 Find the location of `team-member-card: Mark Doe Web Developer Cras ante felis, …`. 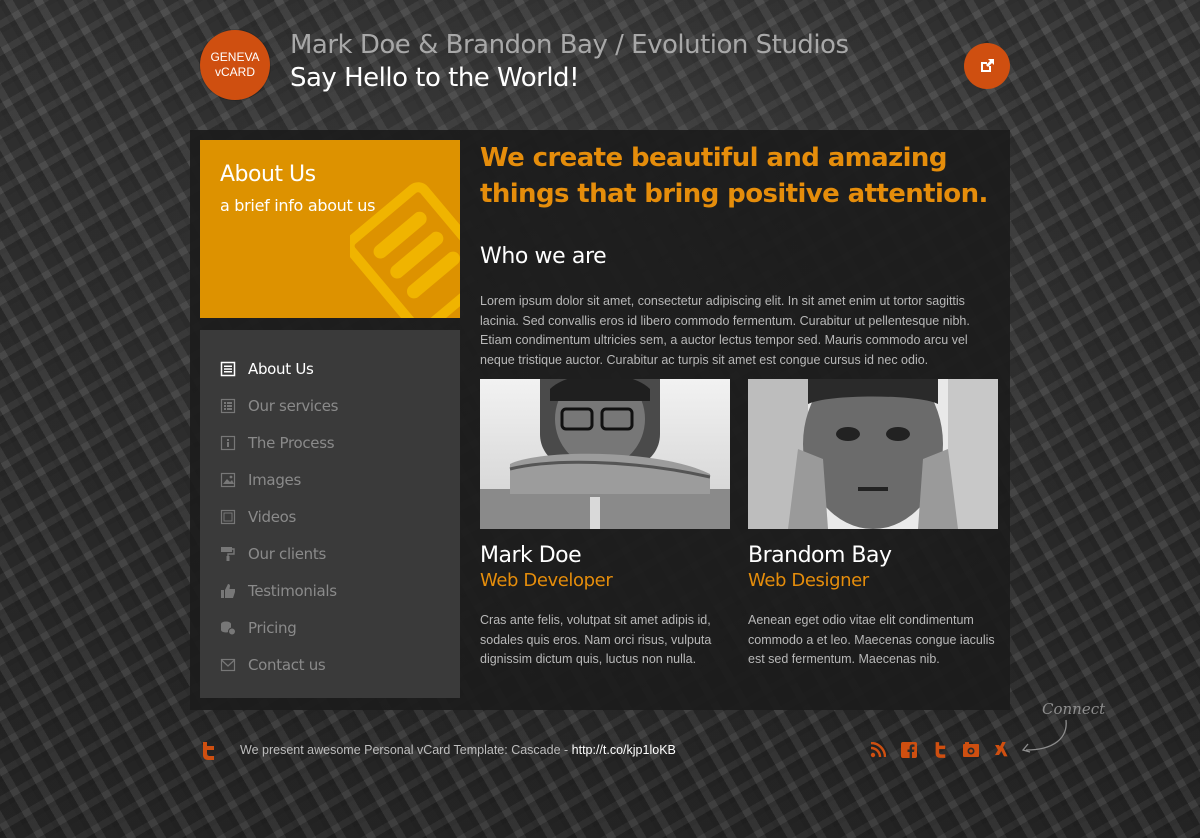

team-member-card: Mark Doe Web Developer Cras ante felis, … is located at coordinates (605, 524).